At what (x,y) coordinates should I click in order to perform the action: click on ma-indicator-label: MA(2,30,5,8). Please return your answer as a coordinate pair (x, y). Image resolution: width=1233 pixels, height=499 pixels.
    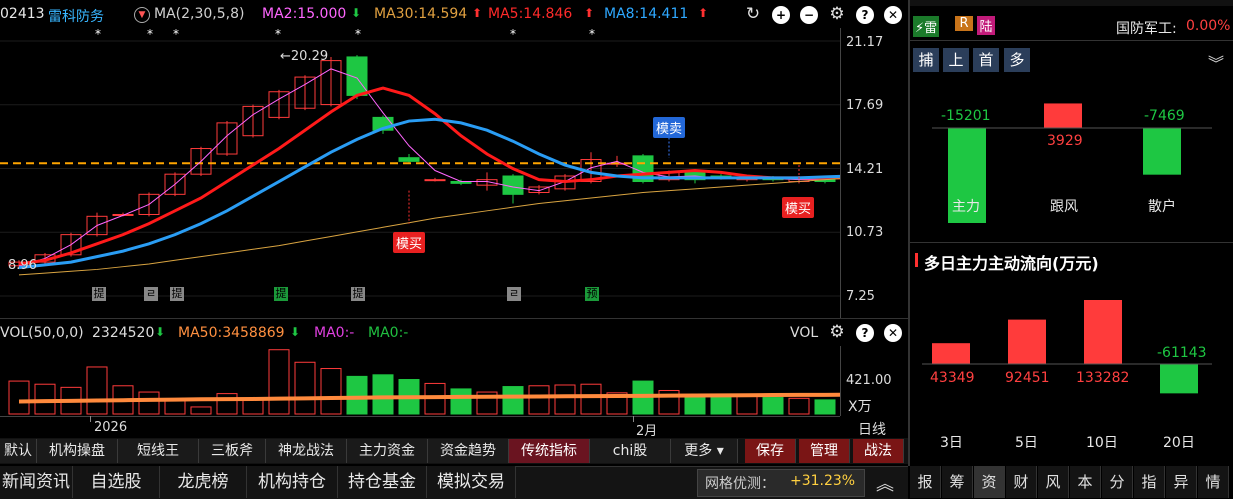
    Looking at the image, I should click on (199, 14).